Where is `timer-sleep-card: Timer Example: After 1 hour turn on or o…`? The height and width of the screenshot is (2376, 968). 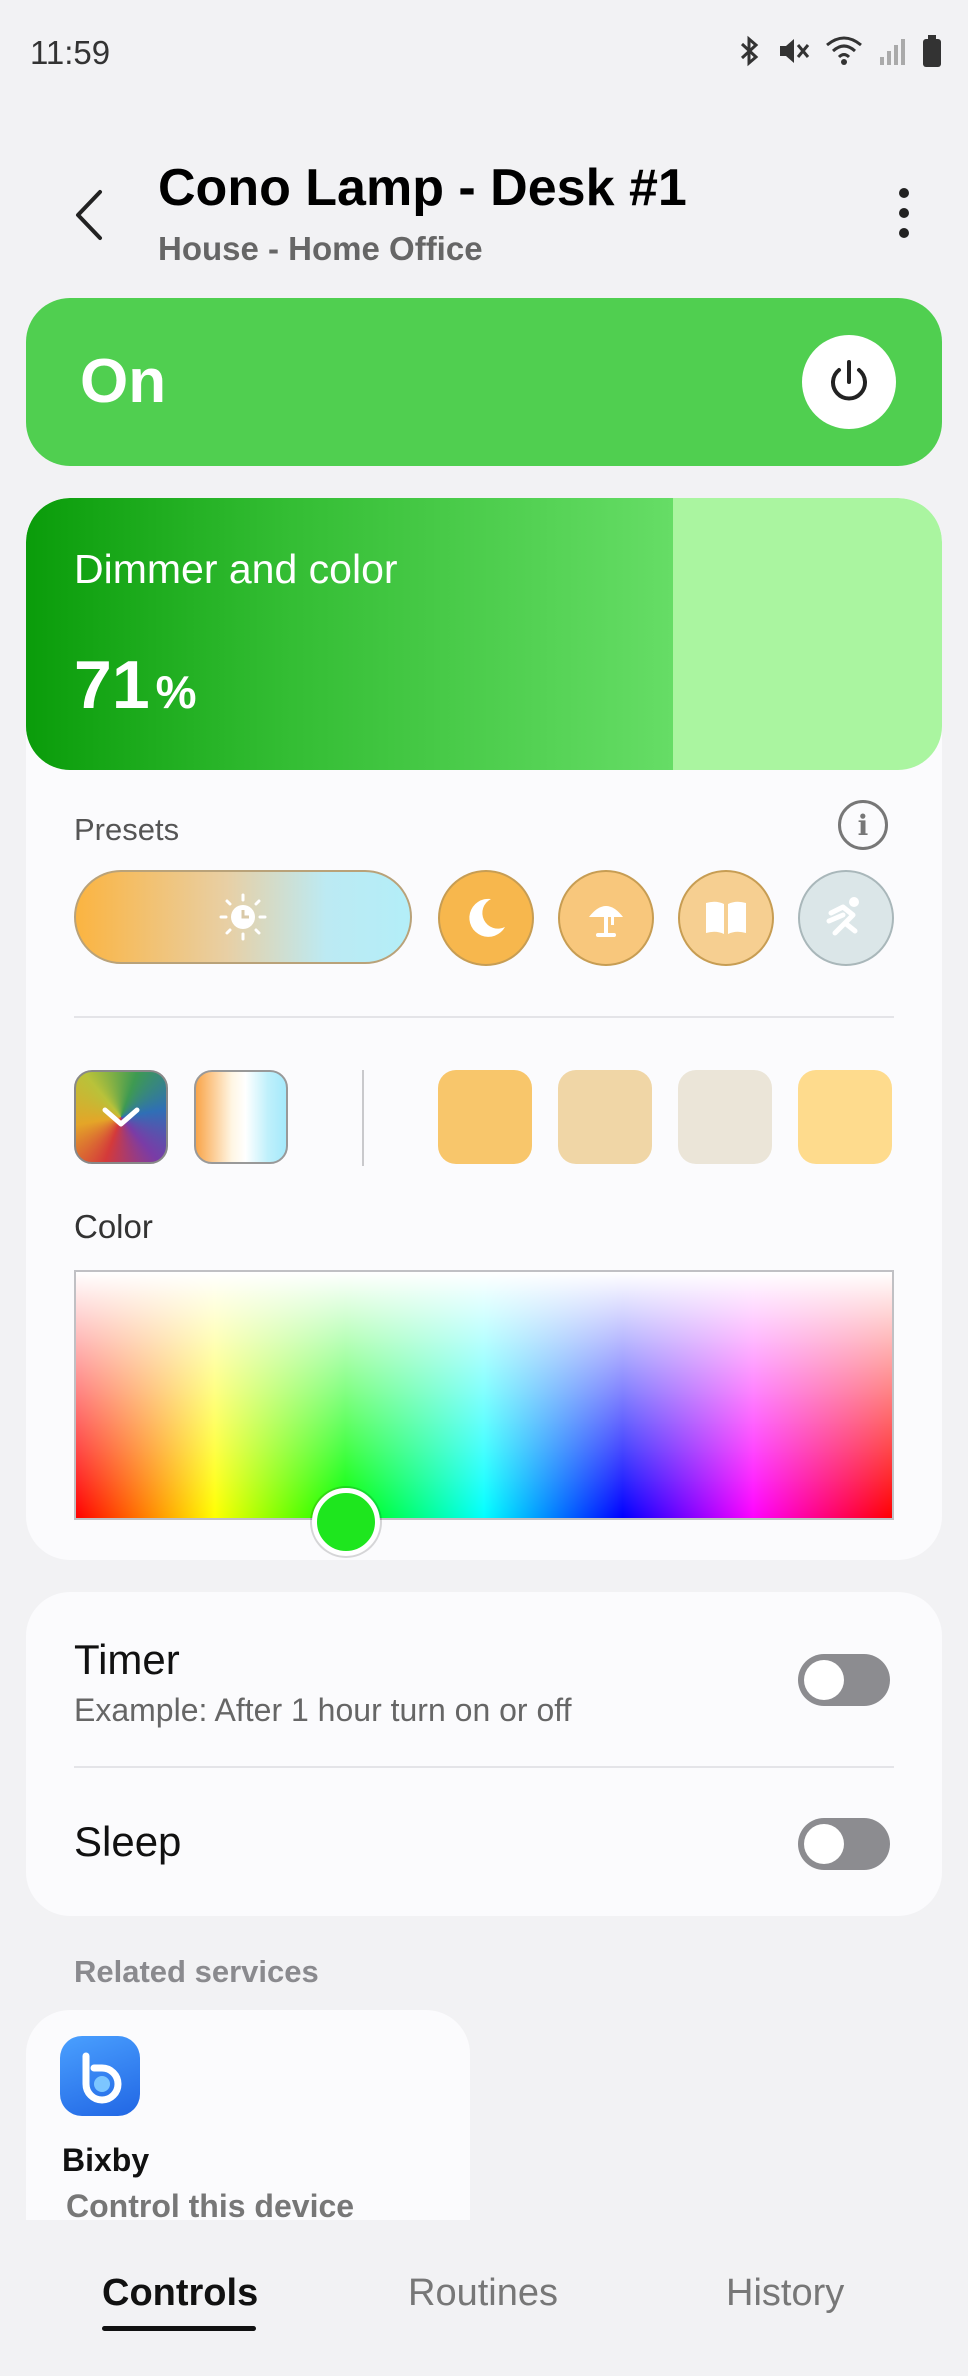 timer-sleep-card: Timer Example: After 1 hour turn on or o… is located at coordinates (484, 1754).